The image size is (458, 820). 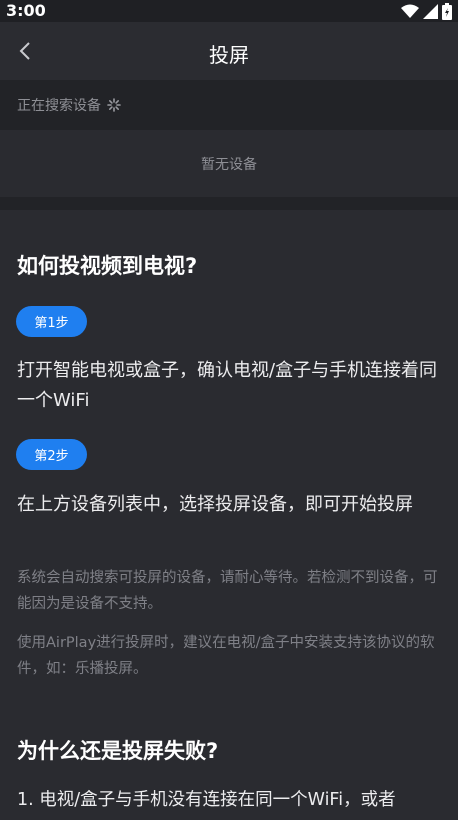 What do you see at coordinates (114, 105) in the screenshot?
I see `loading-spinner-icon` at bounding box center [114, 105].